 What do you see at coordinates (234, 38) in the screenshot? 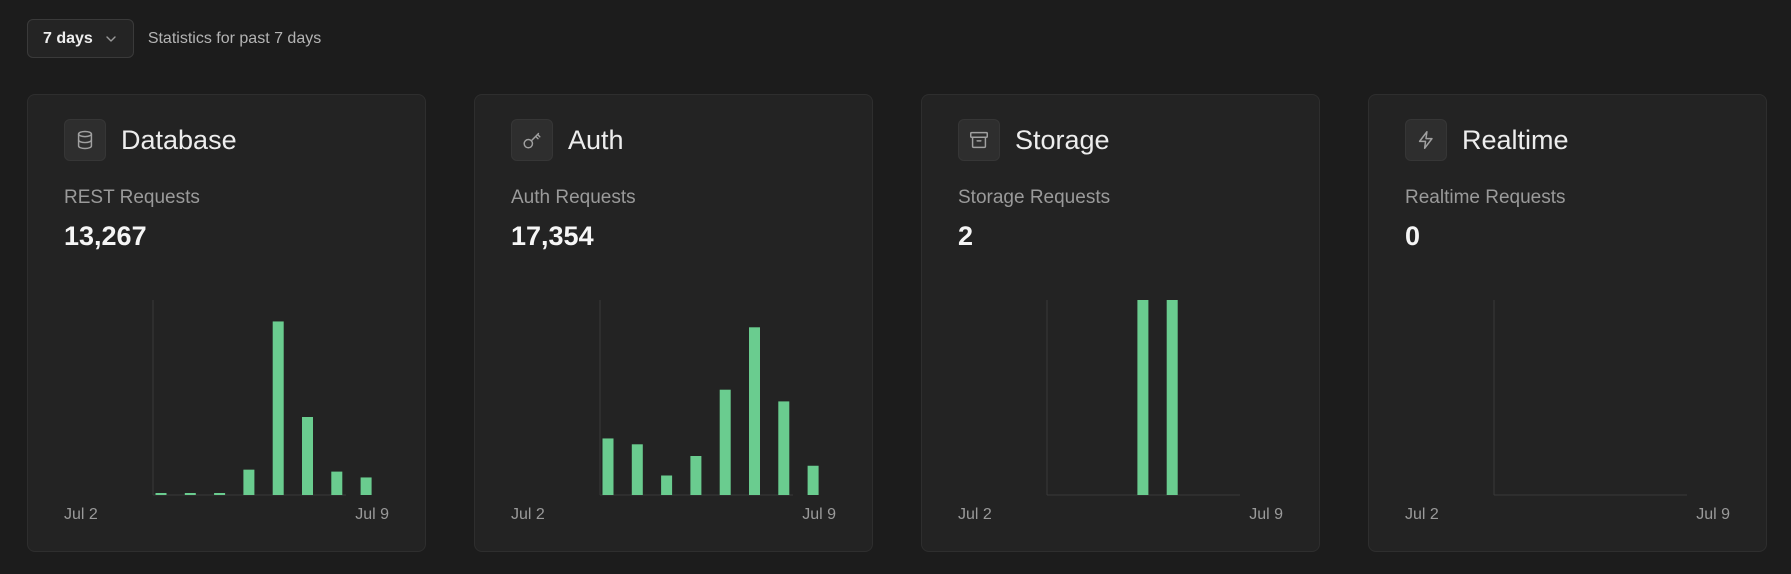
I see `period-description: Statistics for past 7 days` at bounding box center [234, 38].